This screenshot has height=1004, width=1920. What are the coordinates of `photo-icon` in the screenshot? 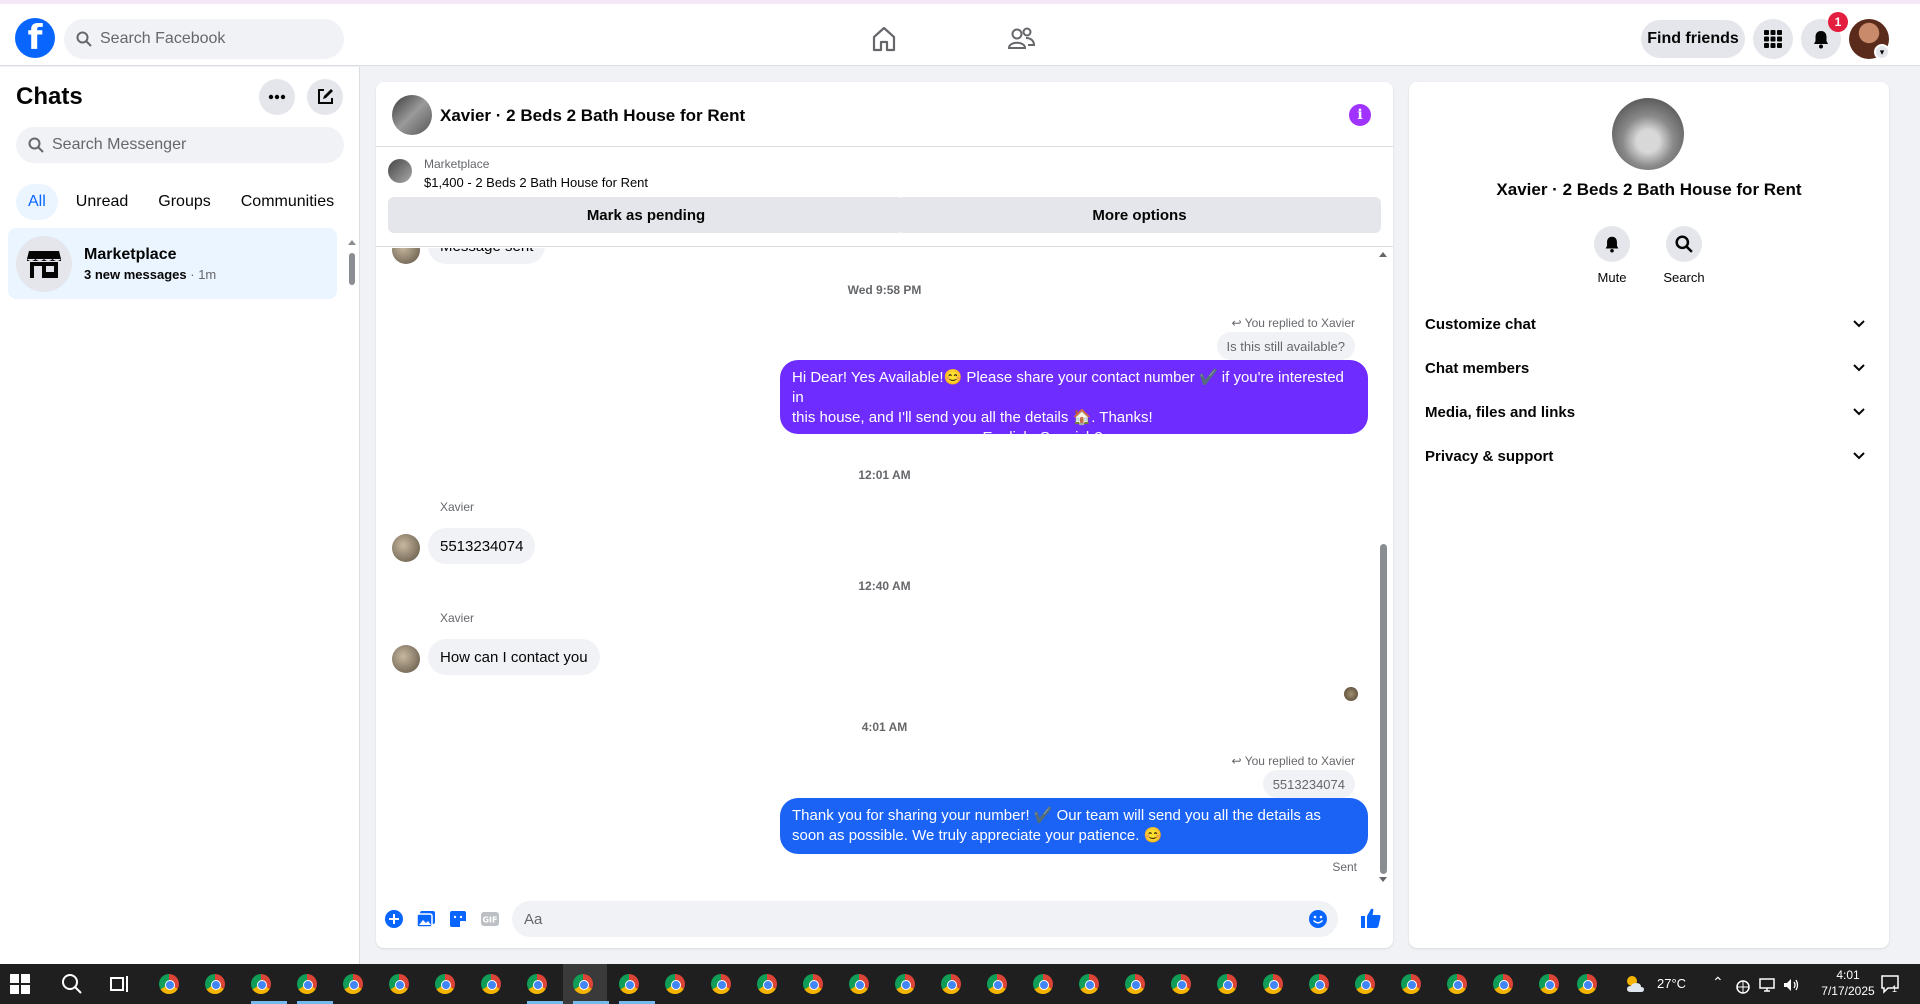 It's located at (426, 919).